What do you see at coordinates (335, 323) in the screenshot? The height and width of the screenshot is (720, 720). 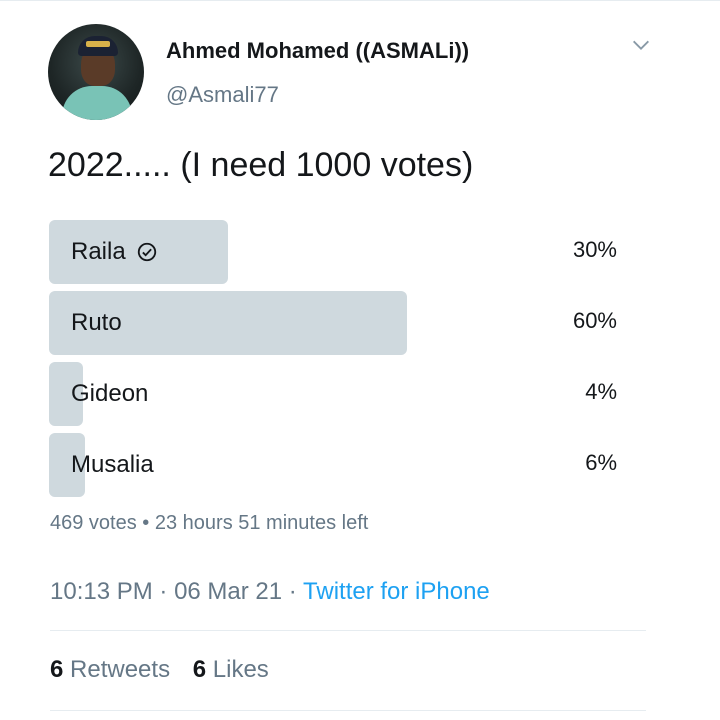 I see `poll-option: Ruto 60%` at bounding box center [335, 323].